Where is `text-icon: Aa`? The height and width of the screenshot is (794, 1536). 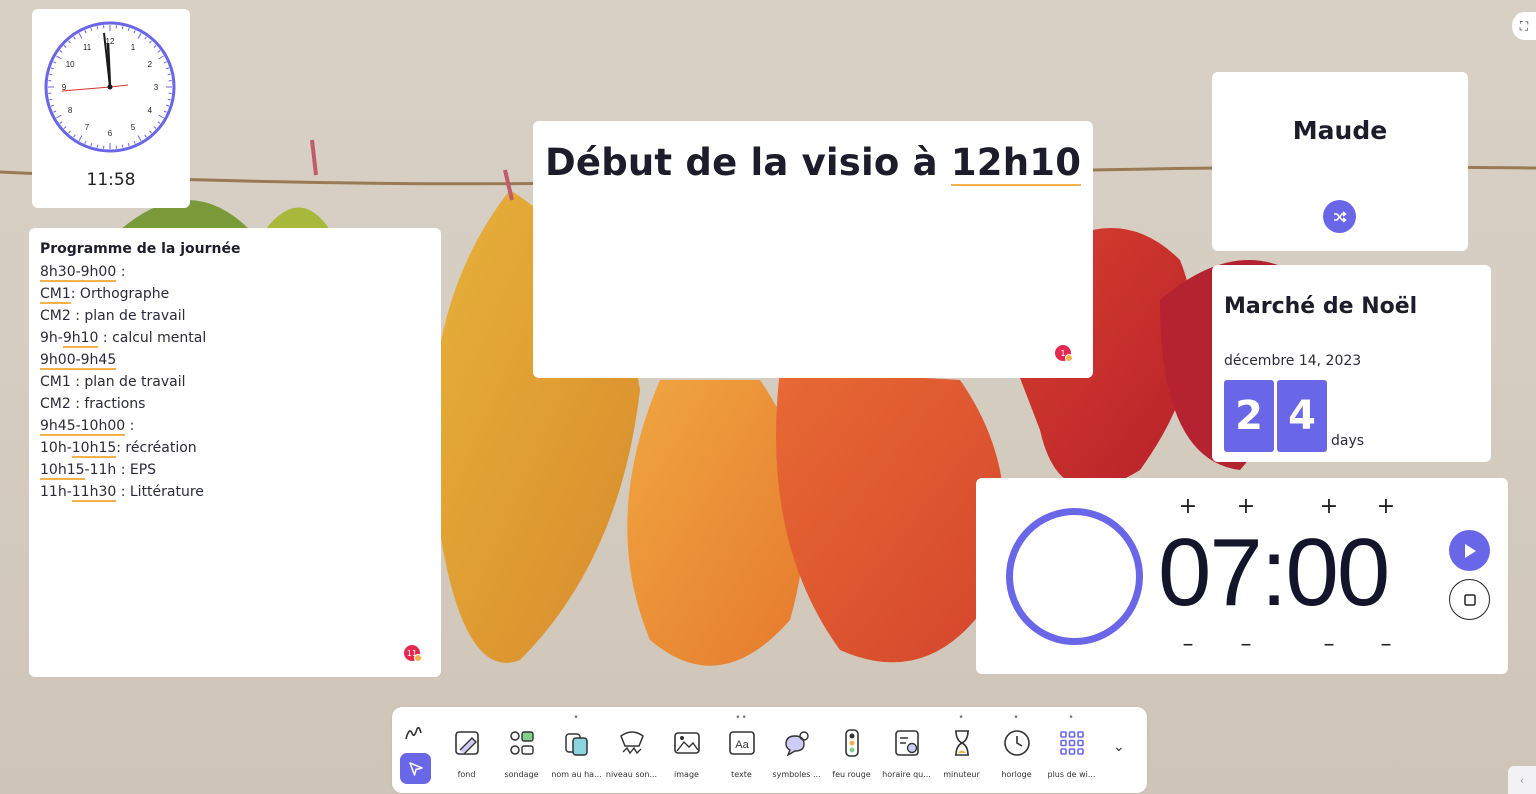 text-icon: Aa is located at coordinates (742, 743).